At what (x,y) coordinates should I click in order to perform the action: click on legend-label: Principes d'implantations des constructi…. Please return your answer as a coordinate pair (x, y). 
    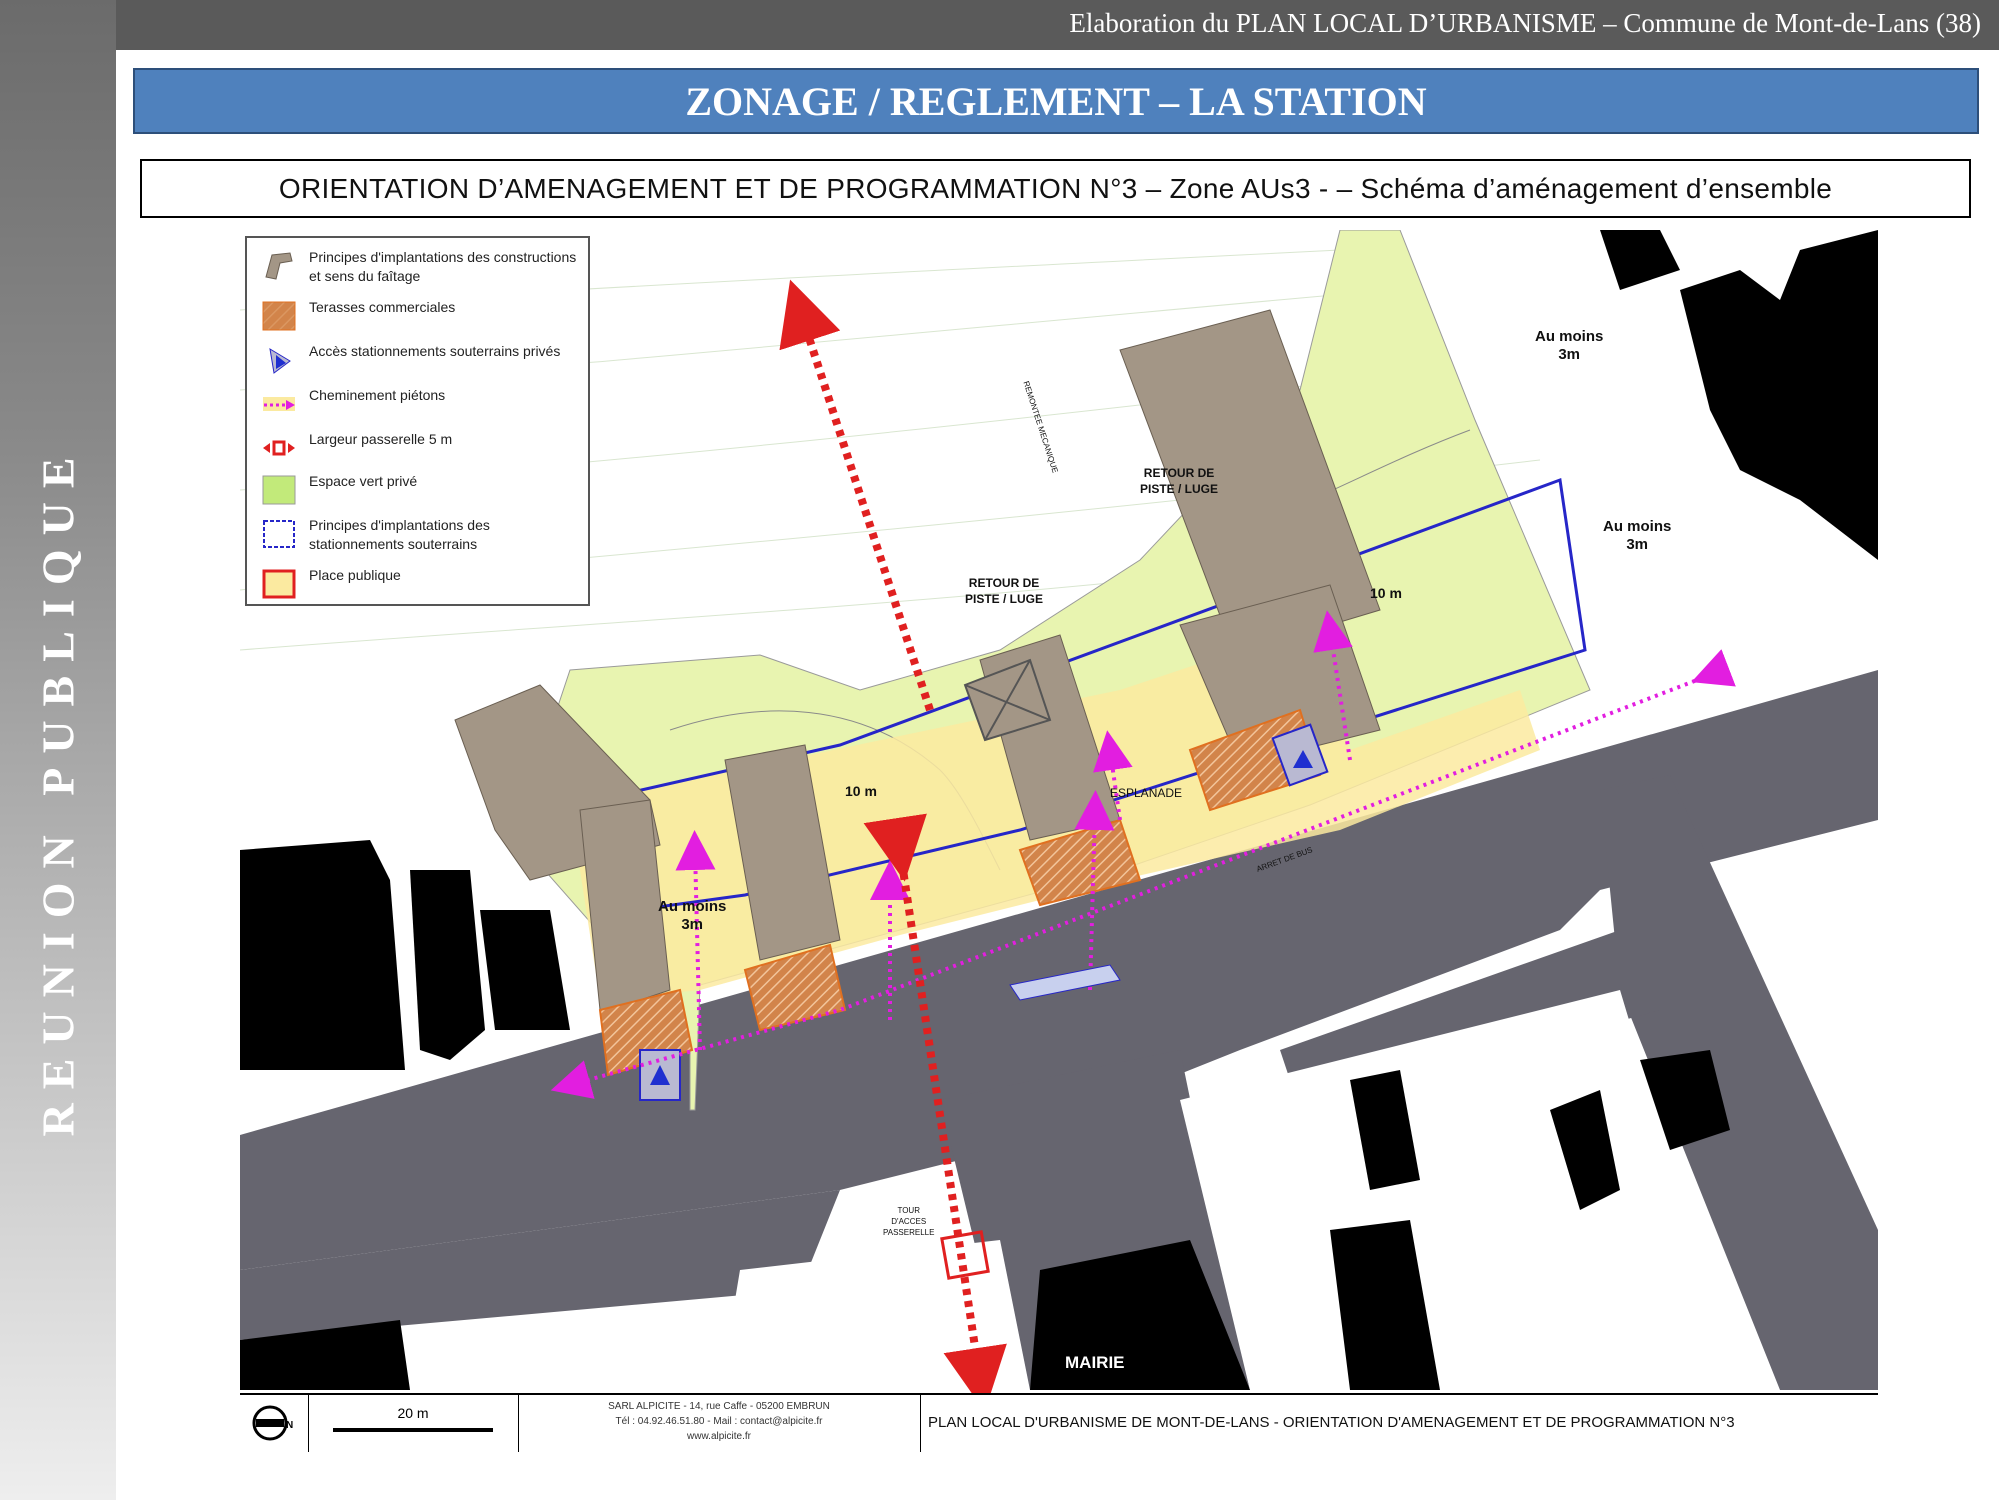
    Looking at the image, I should click on (443, 266).